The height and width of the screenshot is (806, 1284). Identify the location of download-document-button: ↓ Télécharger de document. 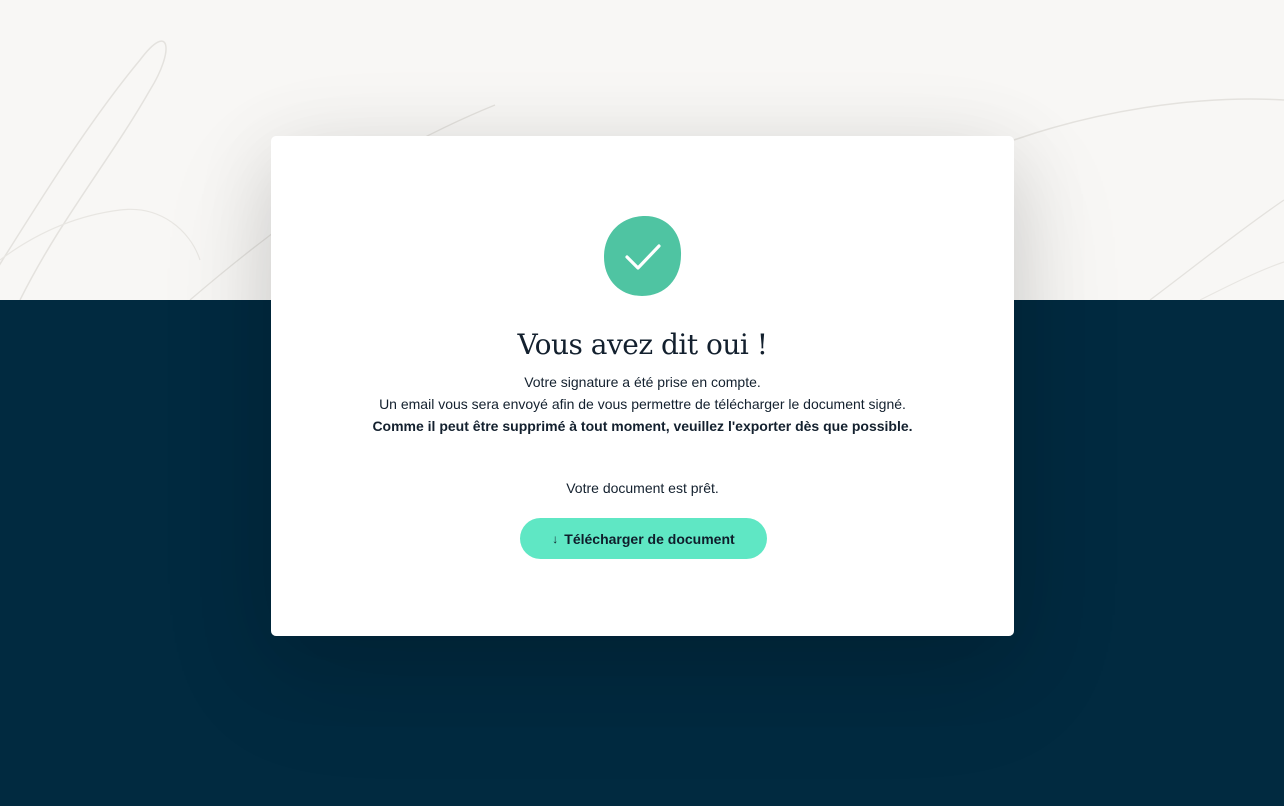
(643, 538).